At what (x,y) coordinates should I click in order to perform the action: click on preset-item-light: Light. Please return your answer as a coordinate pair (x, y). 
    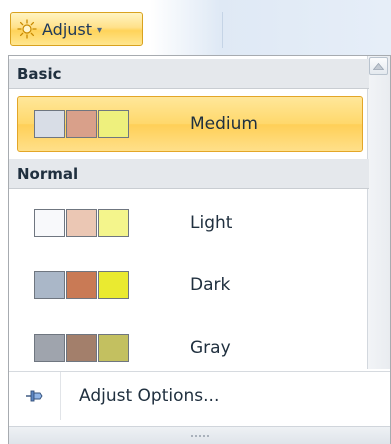
    Looking at the image, I should click on (190, 223).